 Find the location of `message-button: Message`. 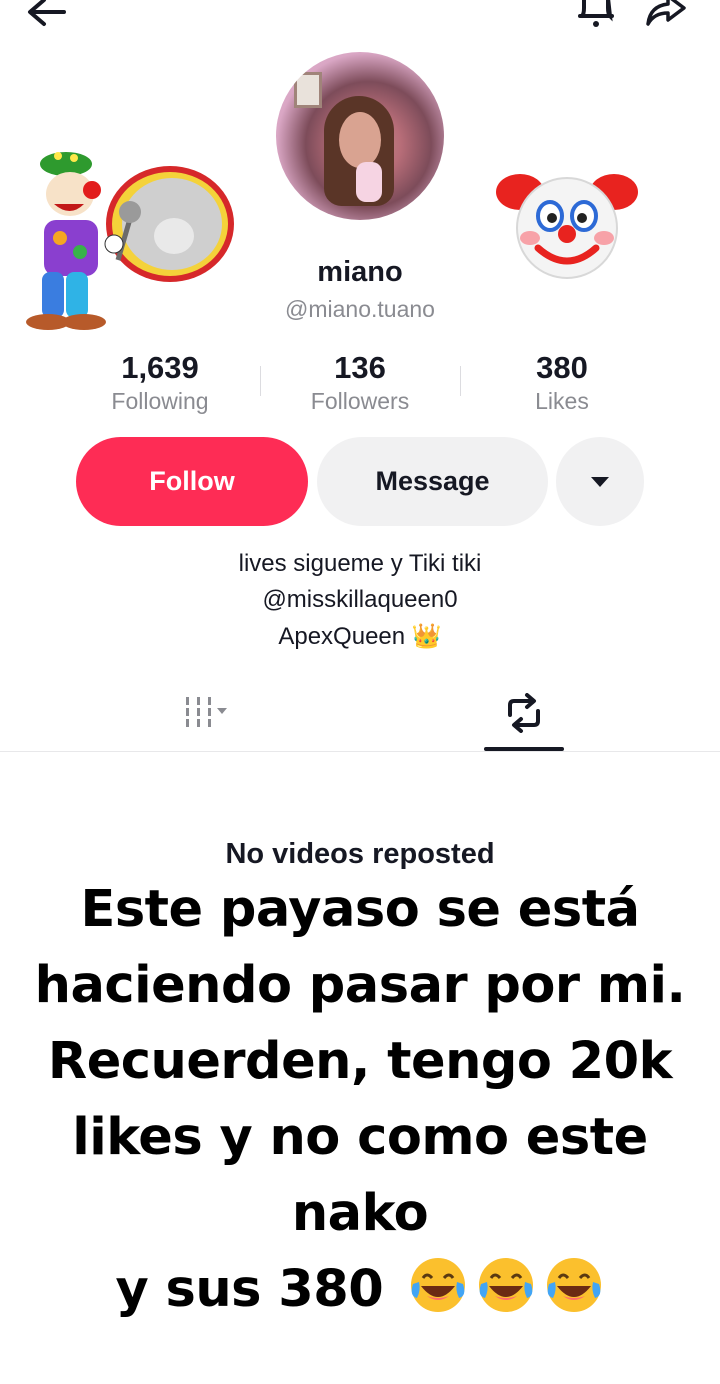

message-button: Message is located at coordinates (432, 481).